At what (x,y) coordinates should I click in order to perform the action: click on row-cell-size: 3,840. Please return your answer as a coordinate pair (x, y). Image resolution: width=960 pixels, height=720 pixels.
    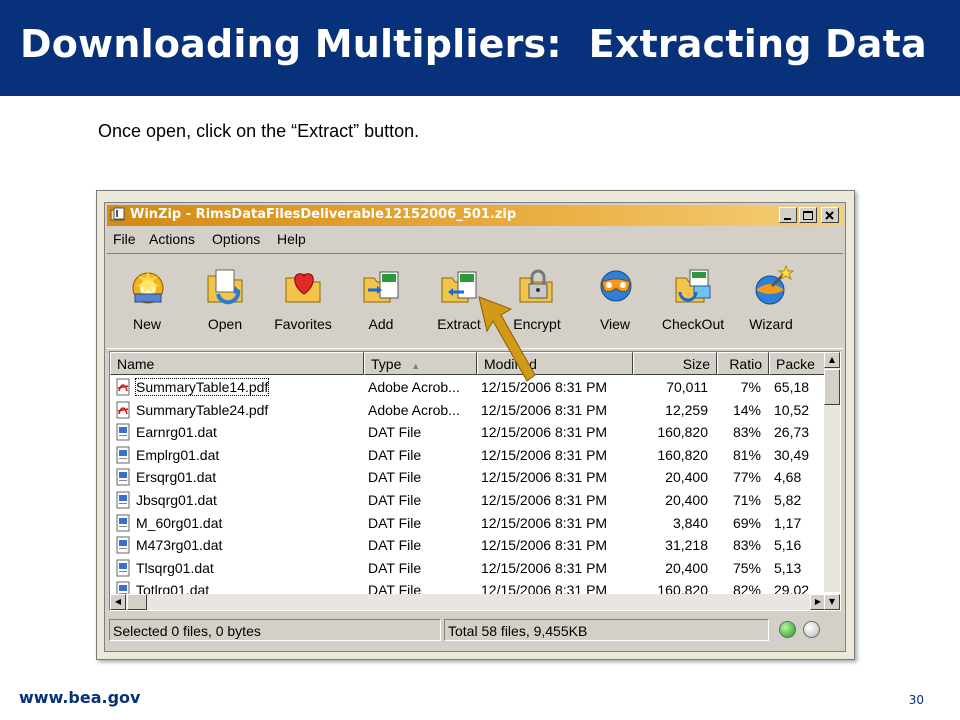
    Looking at the image, I should click on (690, 522).